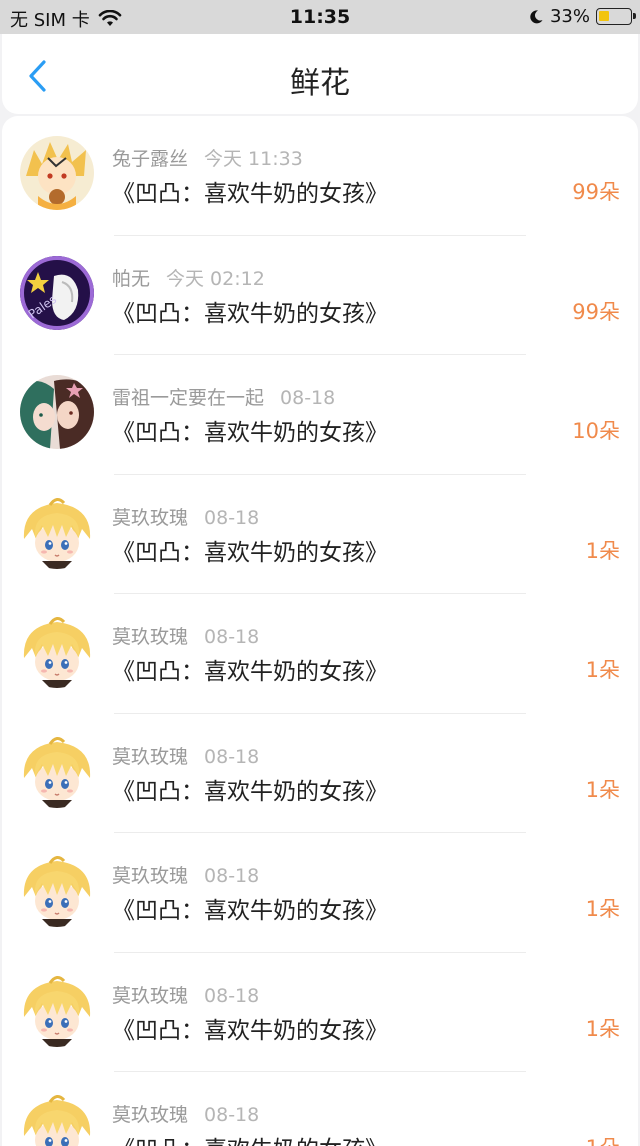 This screenshot has height=1146, width=640. What do you see at coordinates (320, 17) in the screenshot?
I see `status-bar: 无 SIM 卡 11:35 33%` at bounding box center [320, 17].